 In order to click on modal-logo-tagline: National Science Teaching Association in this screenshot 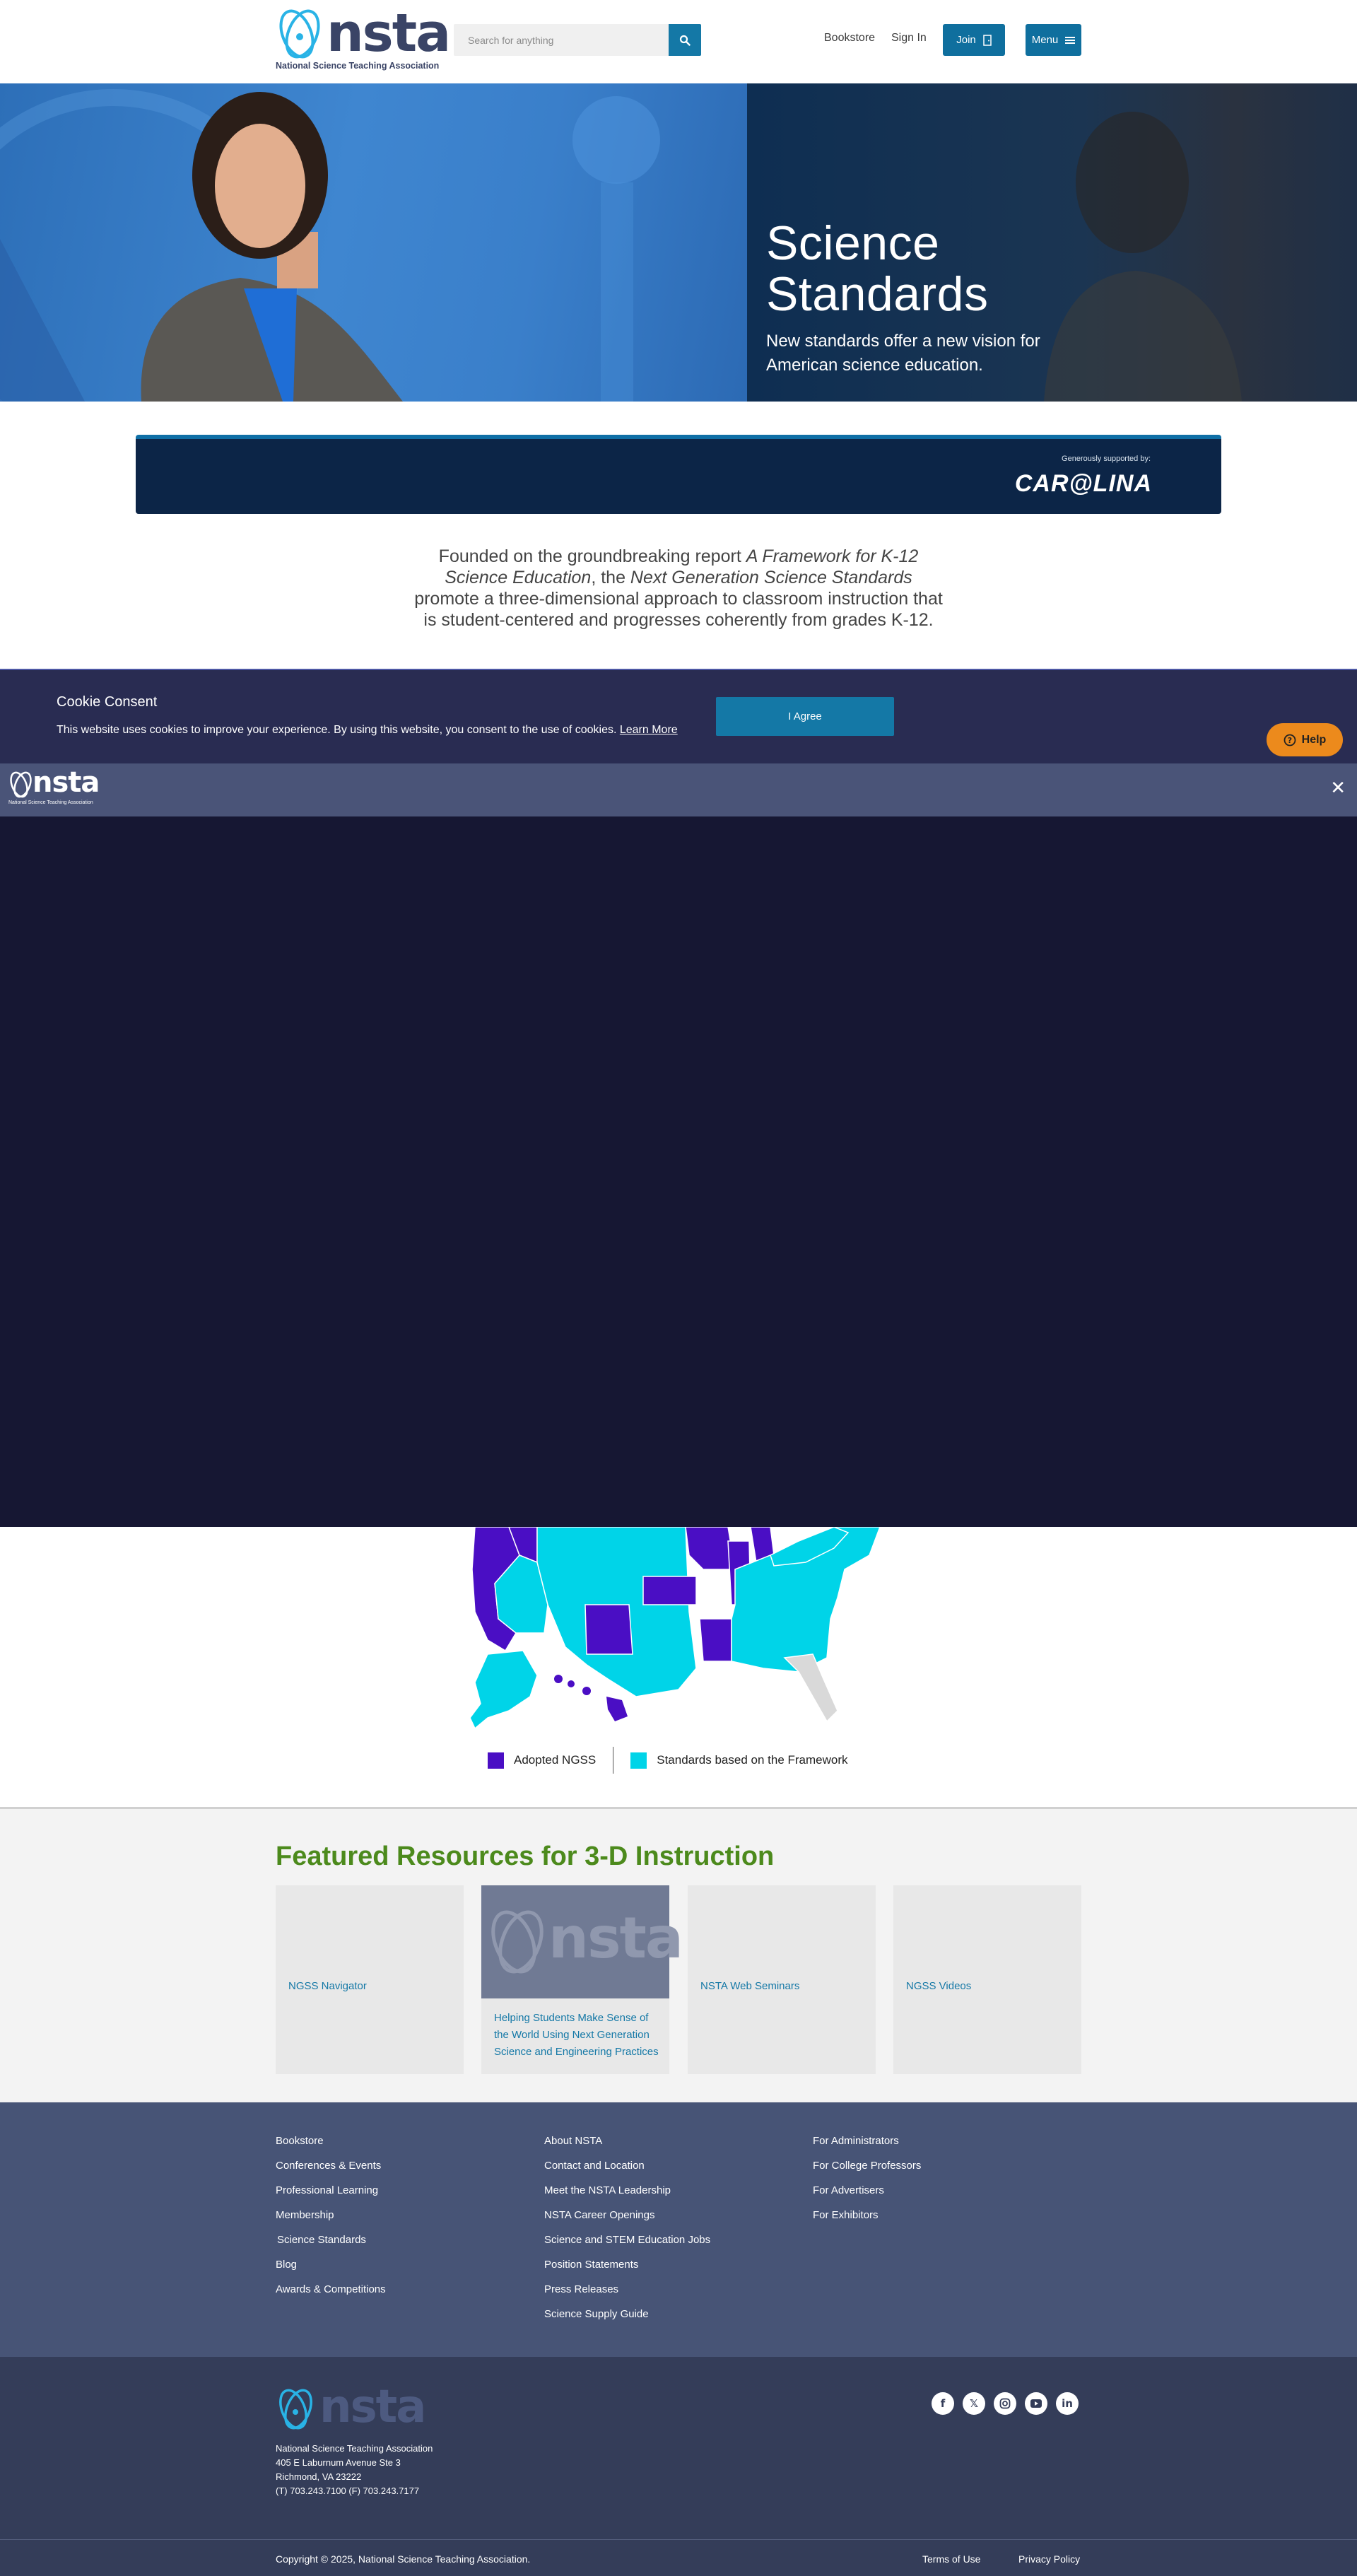, I will do `click(50, 802)`.